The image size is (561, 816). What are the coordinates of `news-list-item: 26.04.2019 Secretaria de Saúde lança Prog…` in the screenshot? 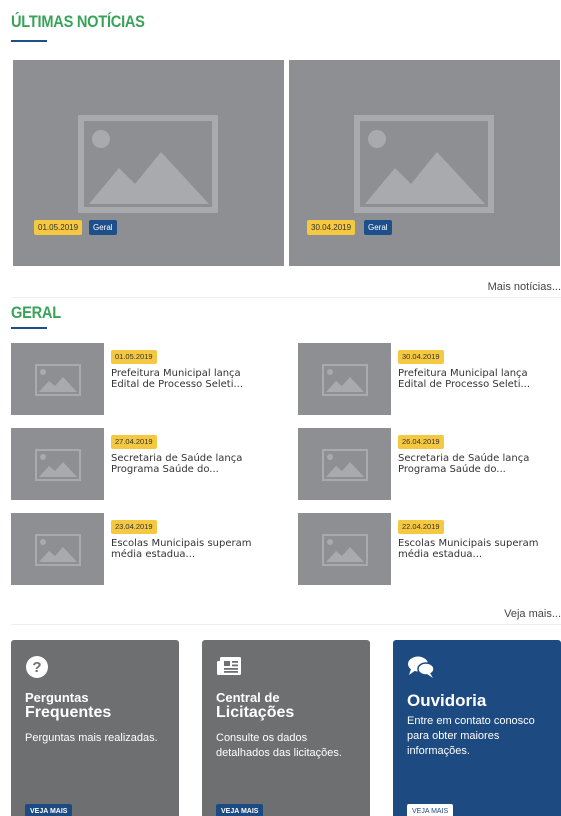 It's located at (429, 464).